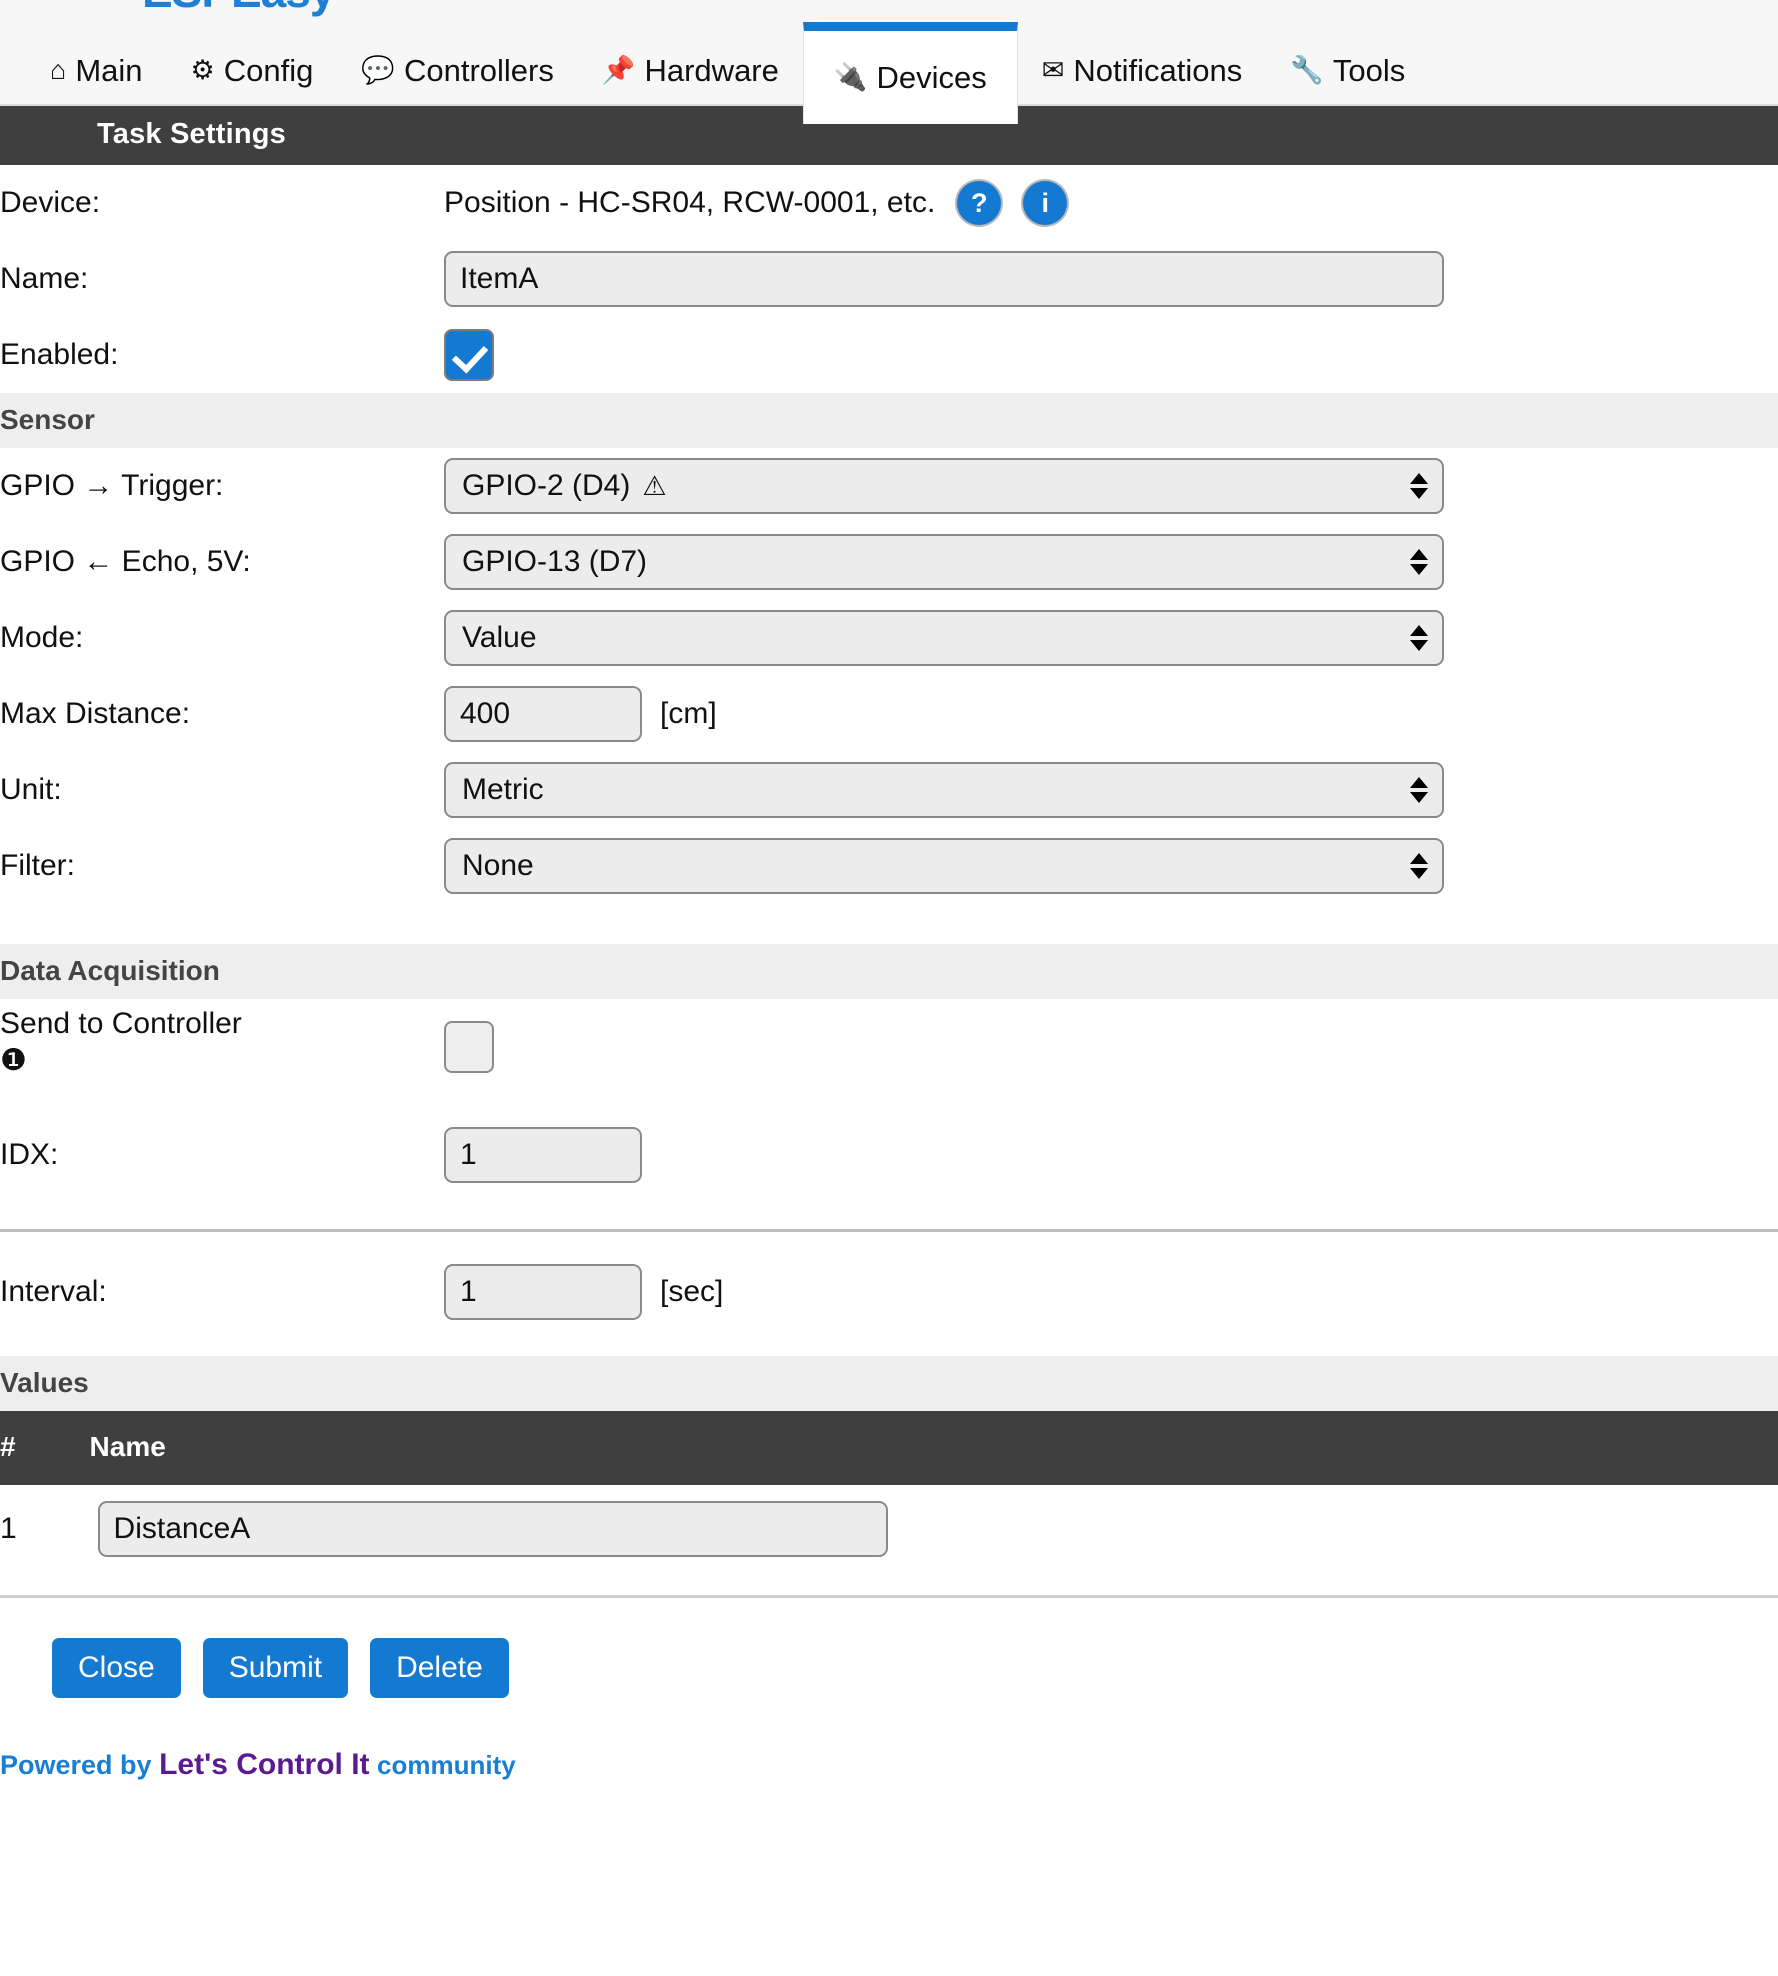 Image resolution: width=1778 pixels, height=1976 pixels. What do you see at coordinates (931, 77) in the screenshot?
I see `tab-devices-label: Devices` at bounding box center [931, 77].